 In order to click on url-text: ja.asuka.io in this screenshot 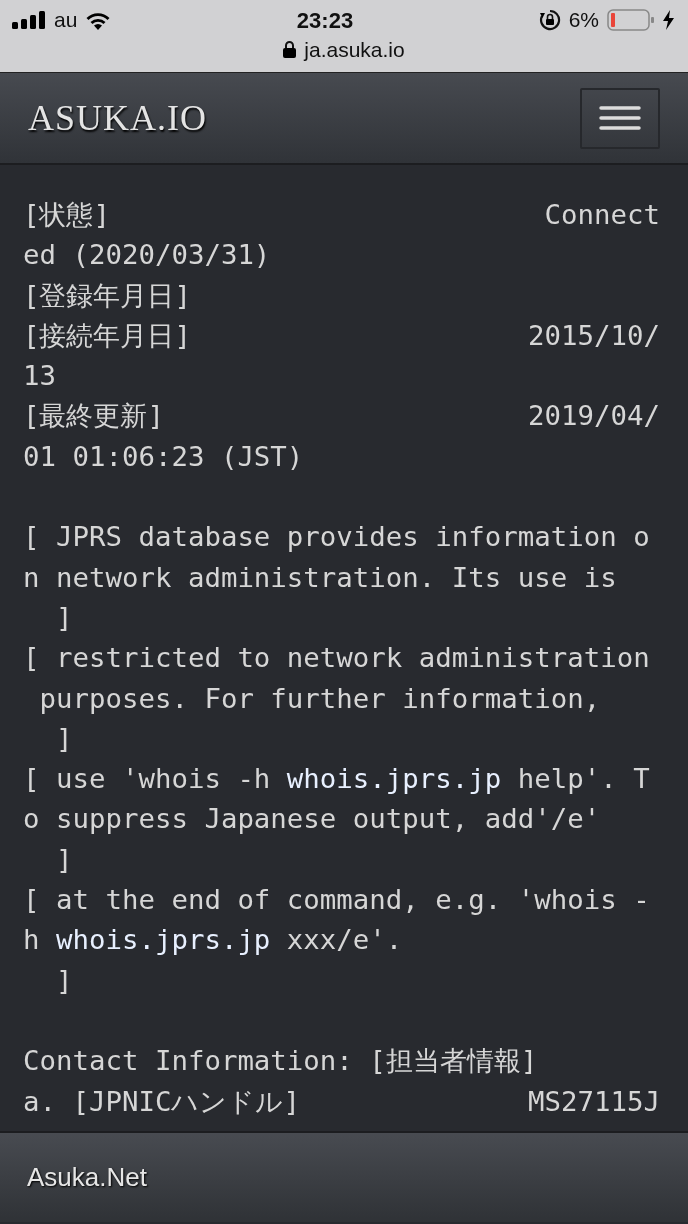, I will do `click(354, 50)`.